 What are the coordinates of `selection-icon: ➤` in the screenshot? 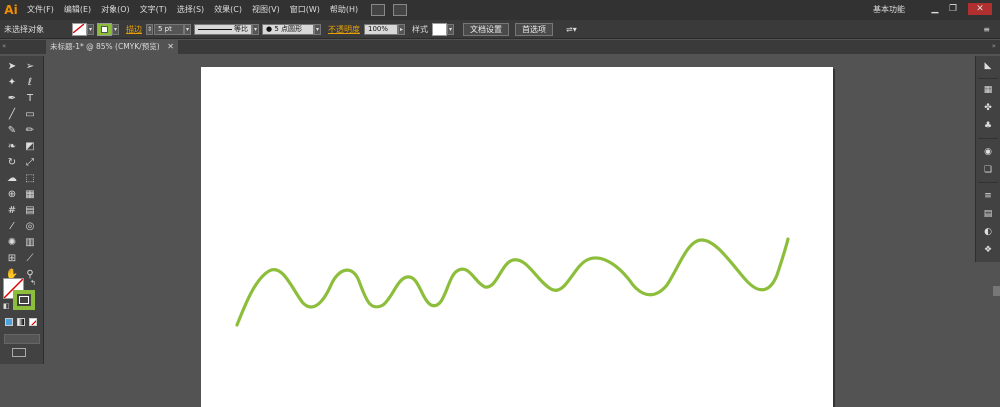 It's located at (12, 67).